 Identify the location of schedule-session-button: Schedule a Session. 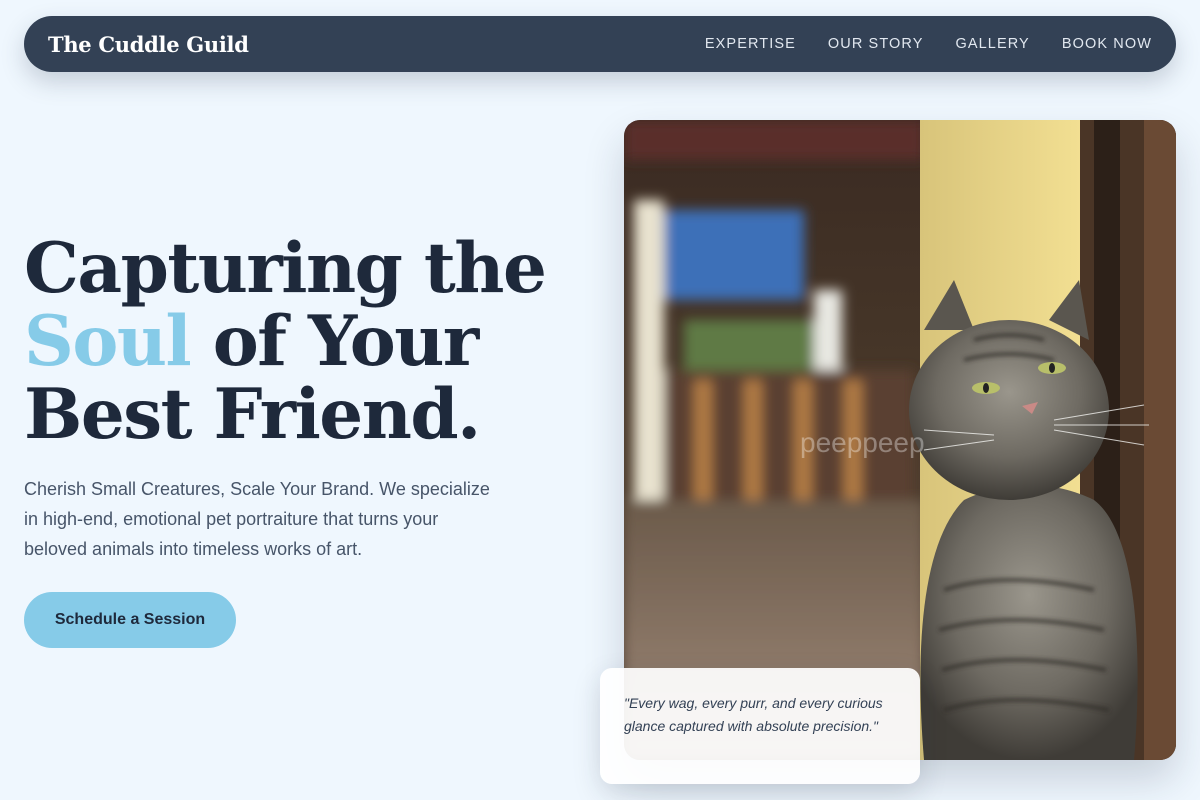
(130, 620).